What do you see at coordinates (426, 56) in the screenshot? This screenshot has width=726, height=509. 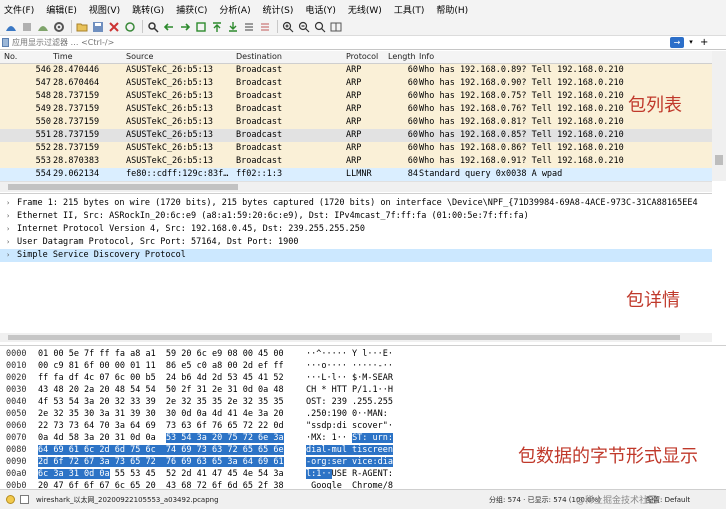 I see `column-header: Info` at bounding box center [426, 56].